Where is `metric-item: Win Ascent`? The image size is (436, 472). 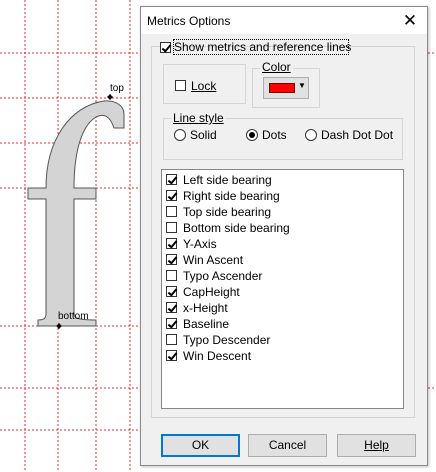
metric-item: Win Ascent is located at coordinates (276, 260).